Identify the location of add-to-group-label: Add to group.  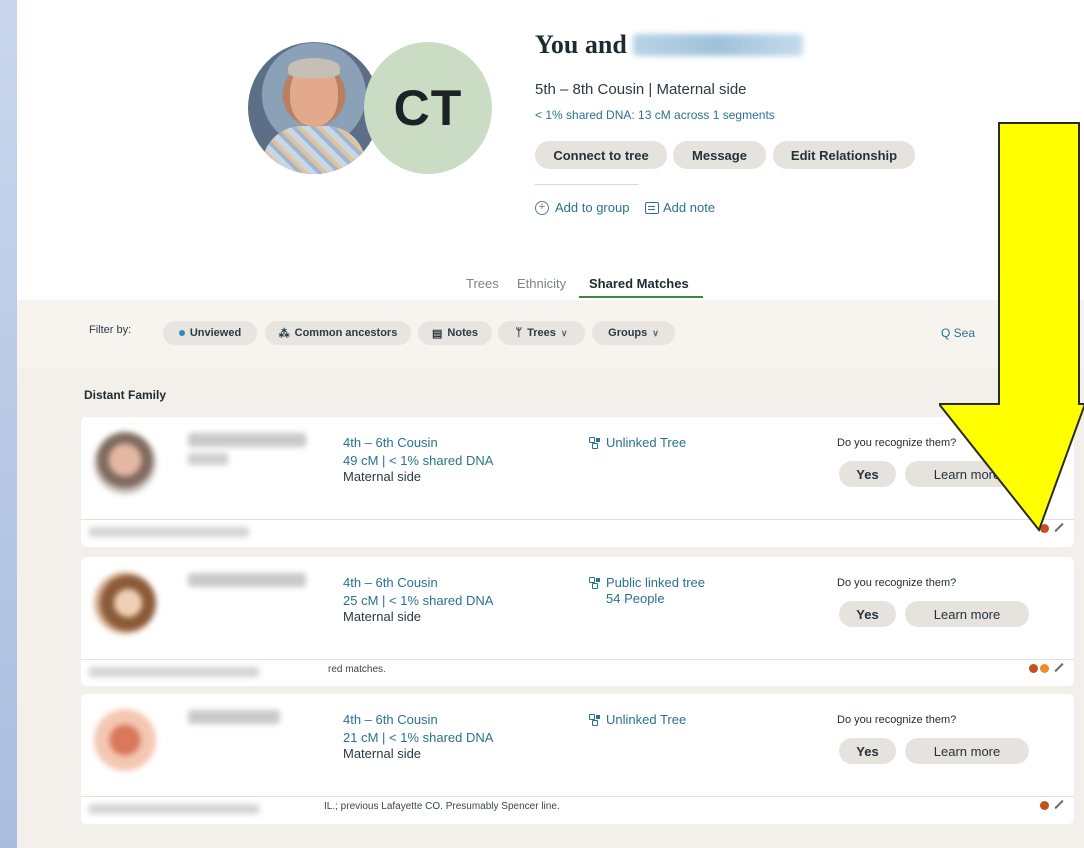
(592, 207).